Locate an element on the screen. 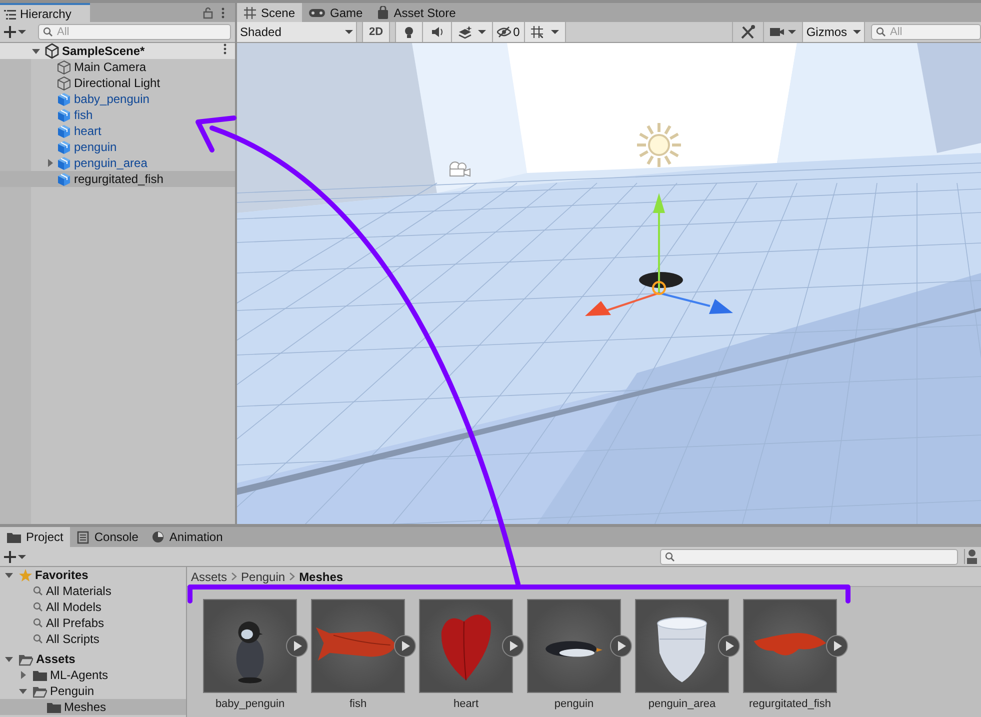 This screenshot has width=981, height=717. clock-icon is located at coordinates (158, 537).